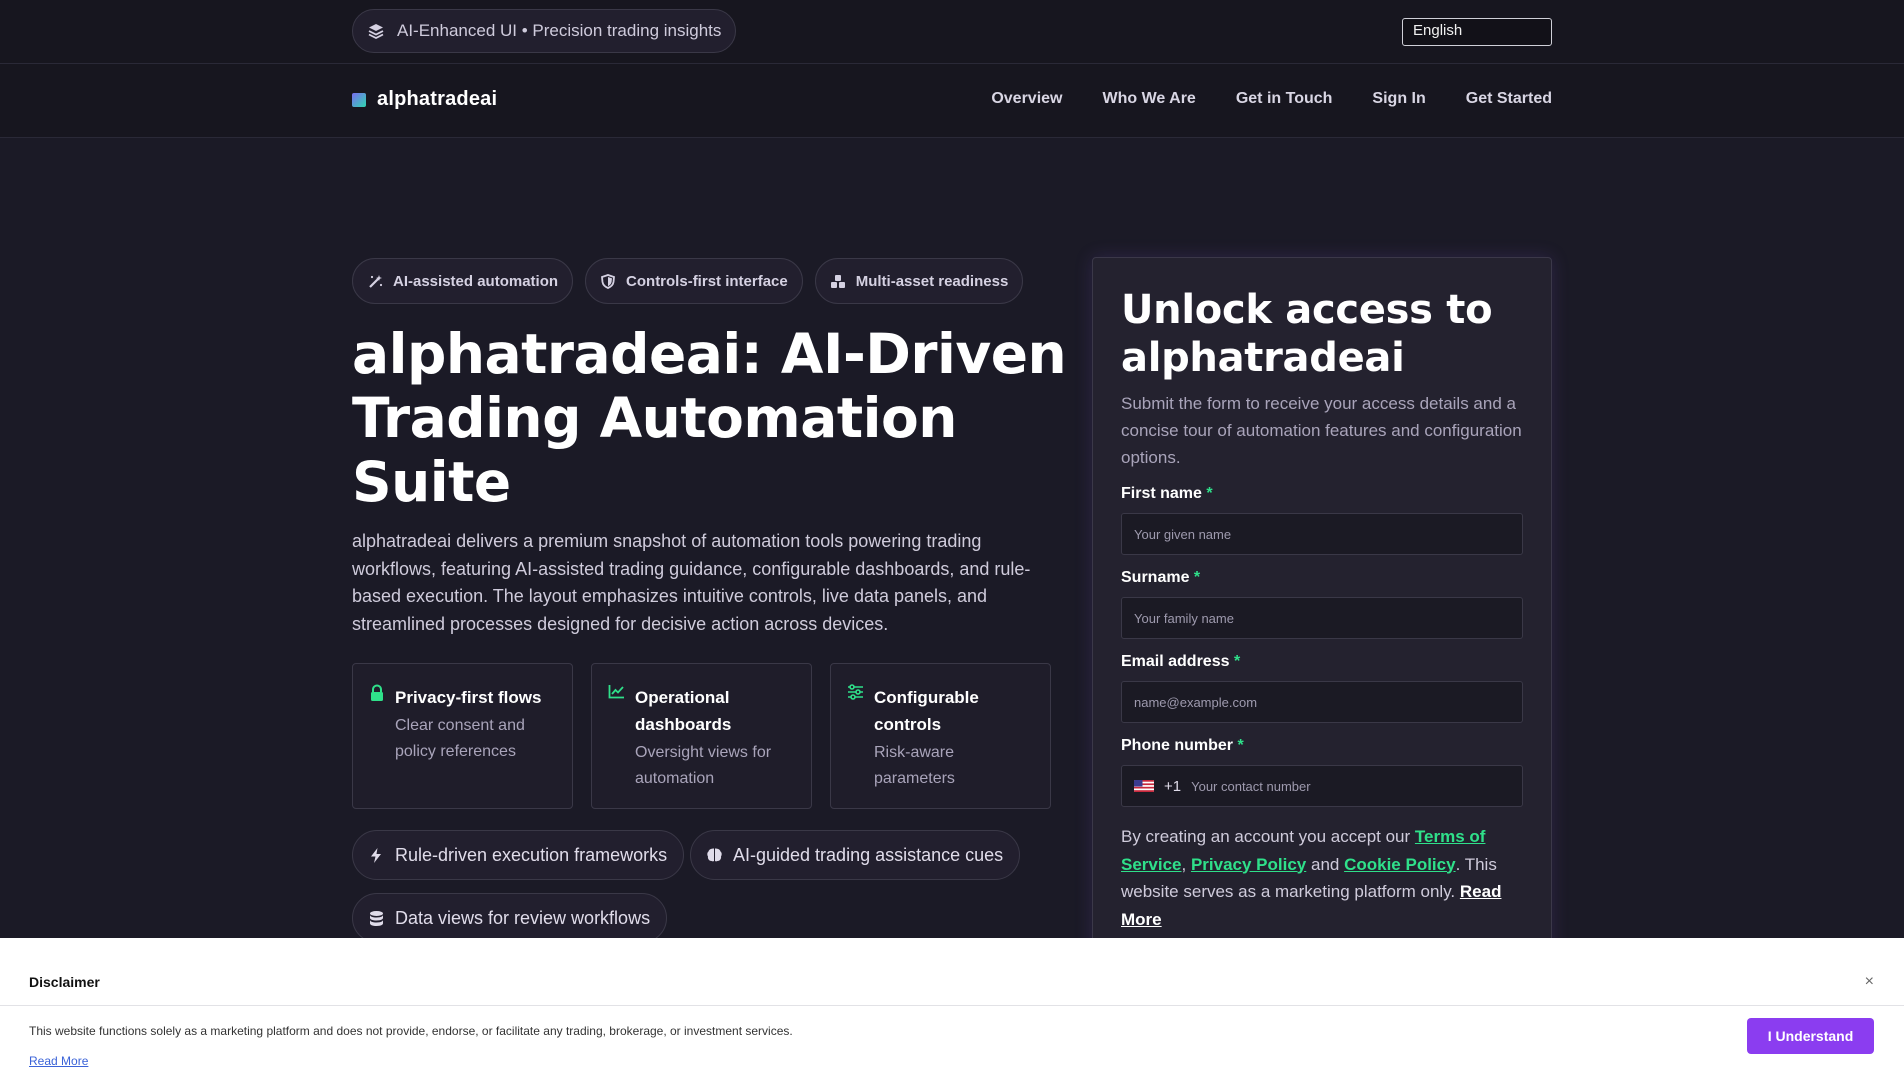 The image size is (1904, 1078). Describe the element at coordinates (377, 746) in the screenshot. I see `lock-icon` at that location.